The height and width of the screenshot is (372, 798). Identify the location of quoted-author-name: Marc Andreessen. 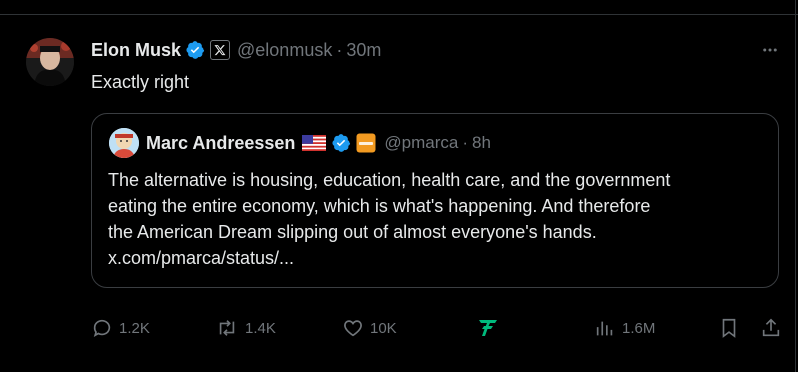
(220, 143).